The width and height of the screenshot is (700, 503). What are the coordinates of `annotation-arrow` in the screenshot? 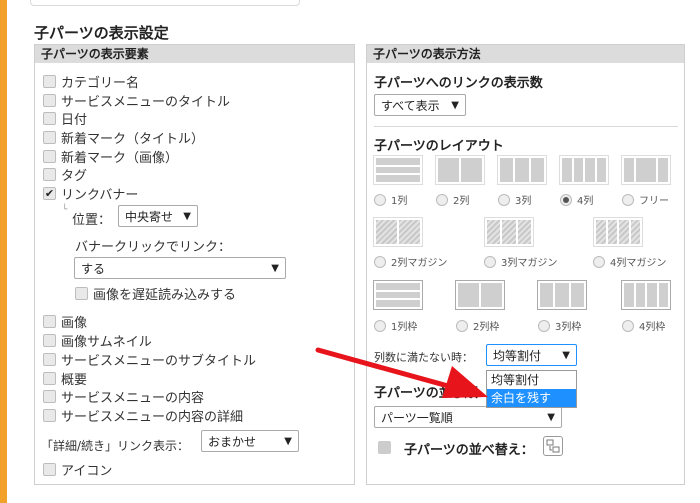 It's located at (401, 372).